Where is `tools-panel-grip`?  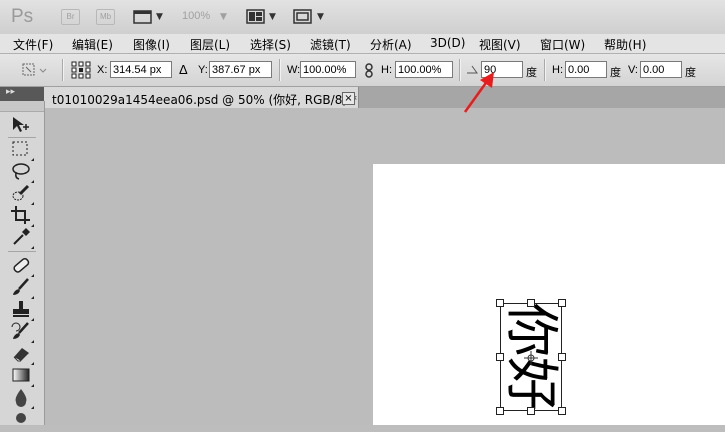 tools-panel-grip is located at coordinates (22, 106).